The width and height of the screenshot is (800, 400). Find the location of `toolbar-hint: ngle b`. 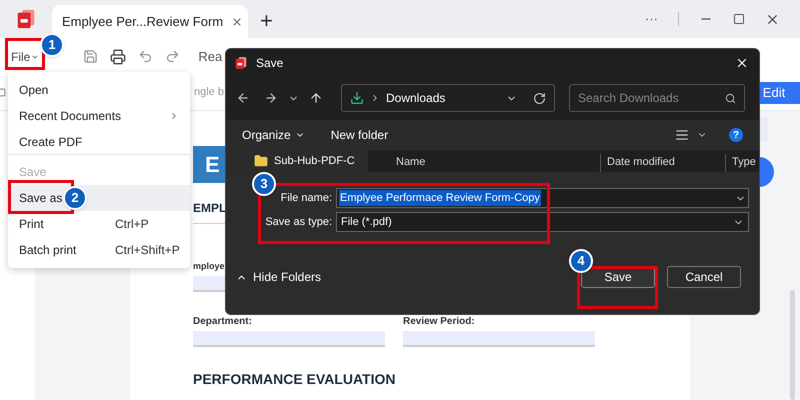

toolbar-hint: ngle b is located at coordinates (209, 92).